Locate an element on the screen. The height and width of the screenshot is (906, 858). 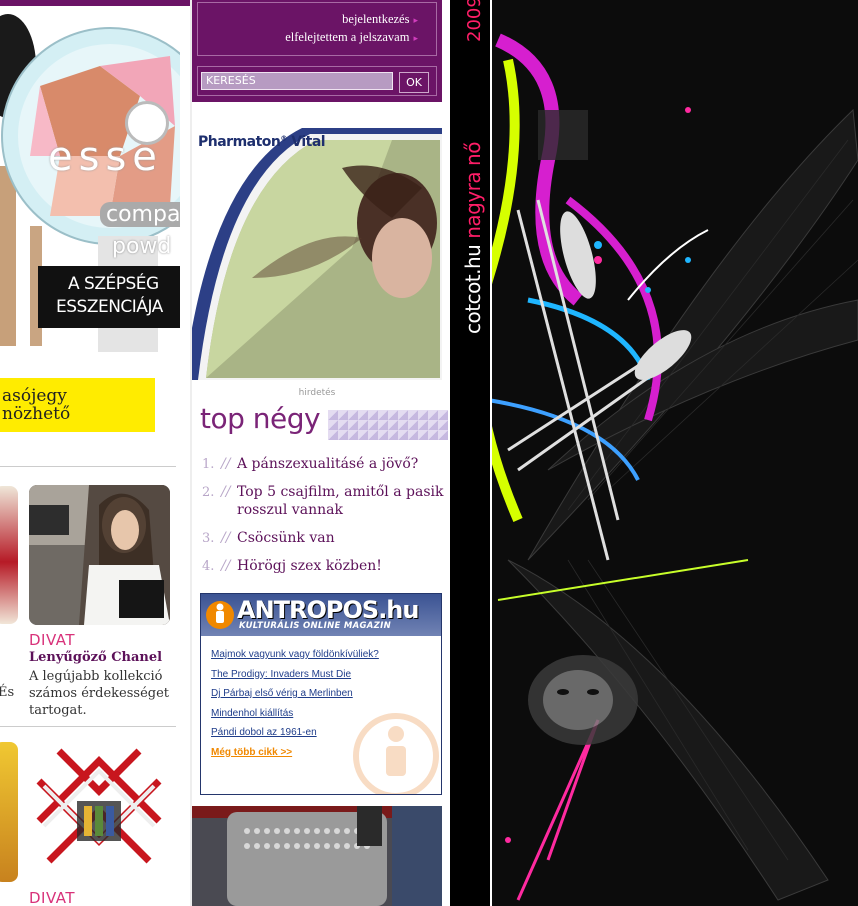
pharmaton-logo: Pharmaton® Vital is located at coordinates (262, 142).